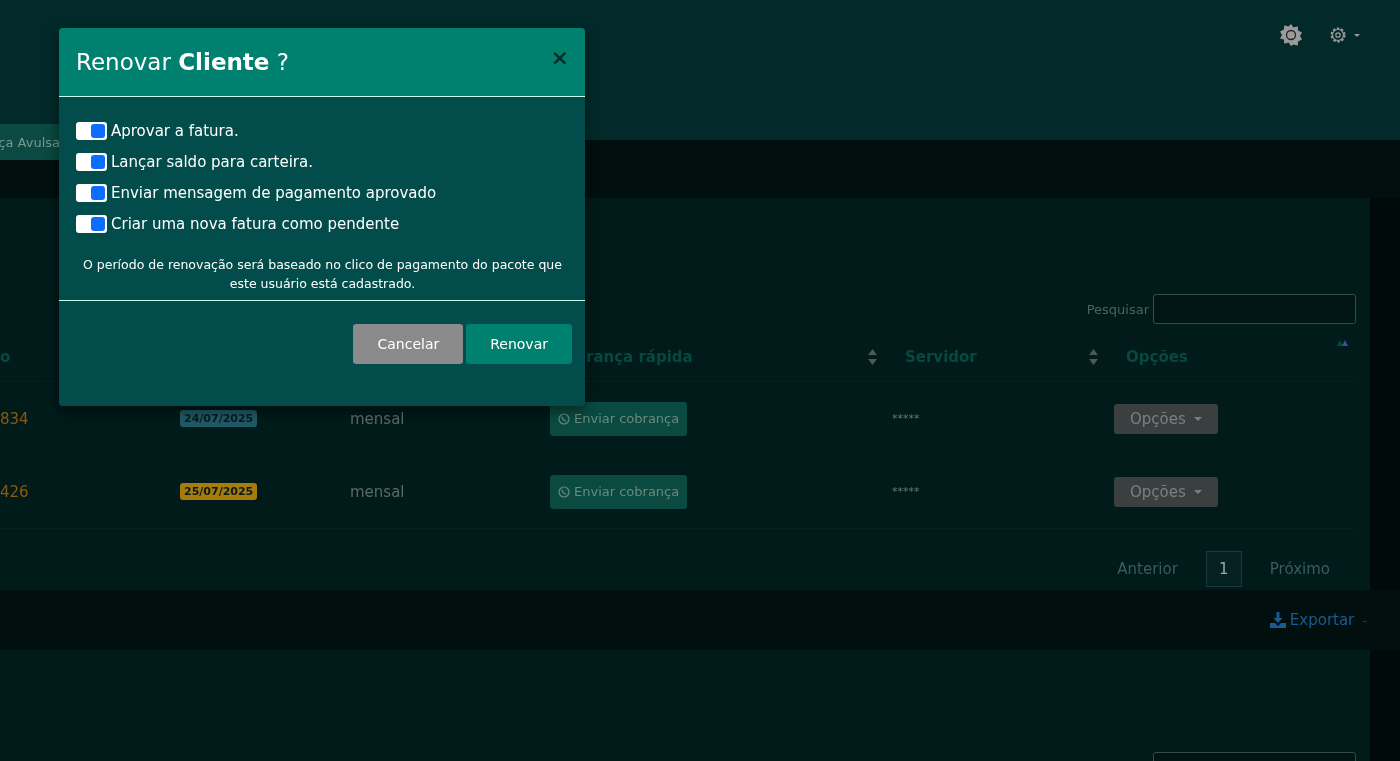 The width and height of the screenshot is (1400, 761). I want to click on client-id: 426, so click(14, 491).